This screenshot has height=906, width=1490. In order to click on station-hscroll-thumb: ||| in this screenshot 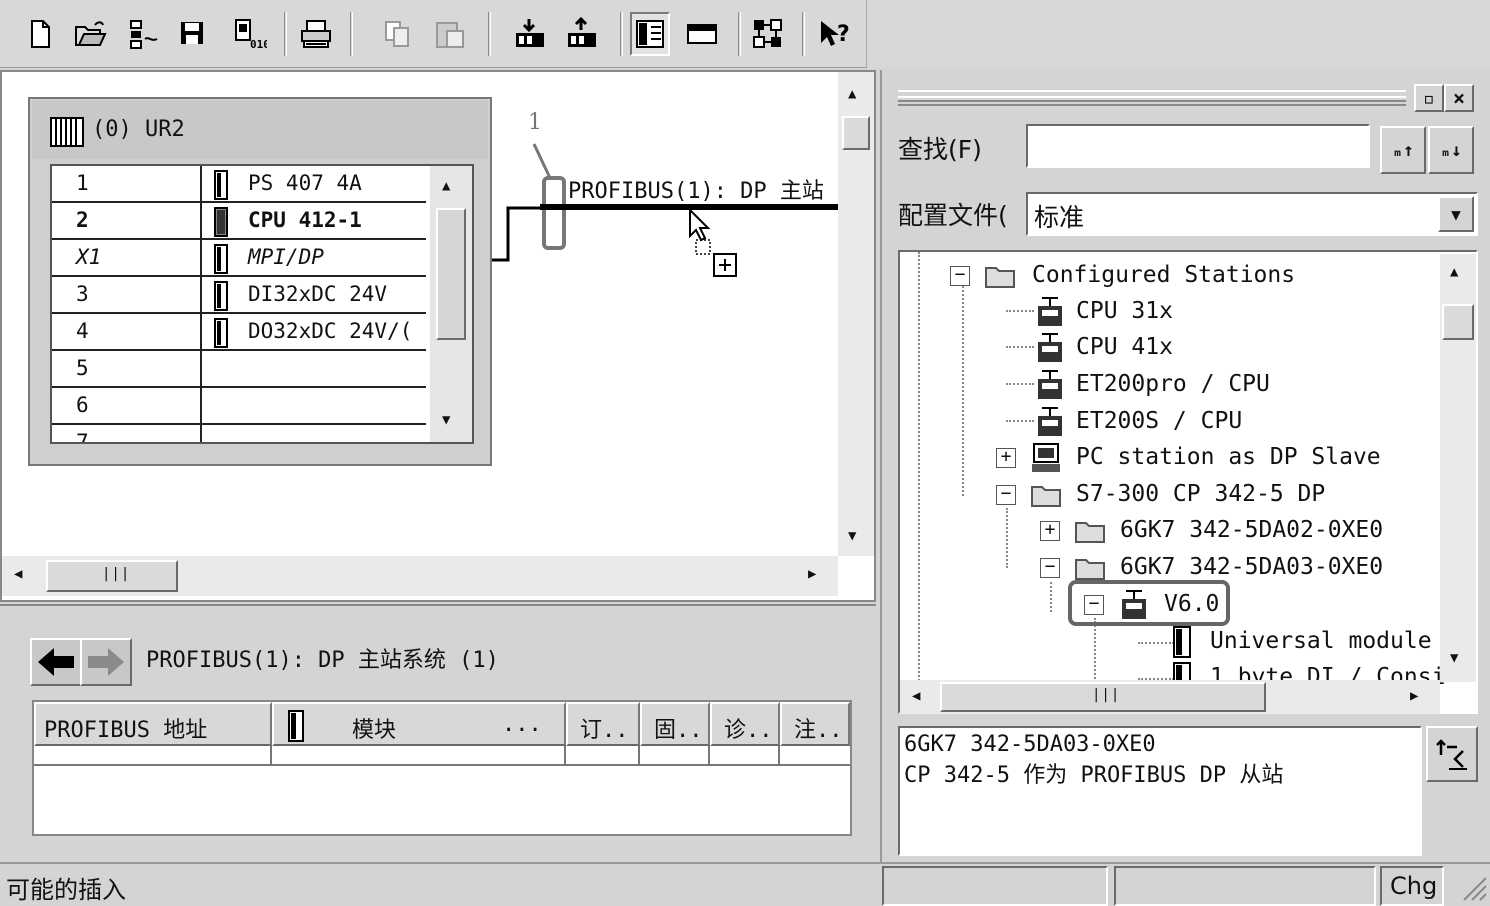, I will do `click(112, 576)`.